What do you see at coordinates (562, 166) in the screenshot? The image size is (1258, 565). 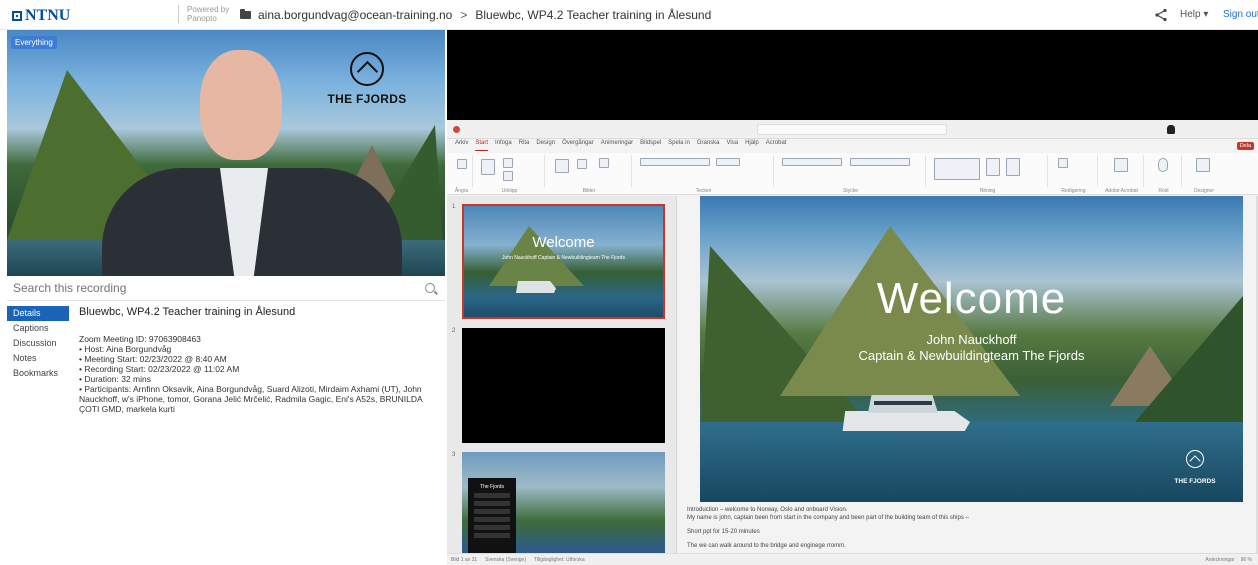 I see `new-slide-icon` at bounding box center [562, 166].